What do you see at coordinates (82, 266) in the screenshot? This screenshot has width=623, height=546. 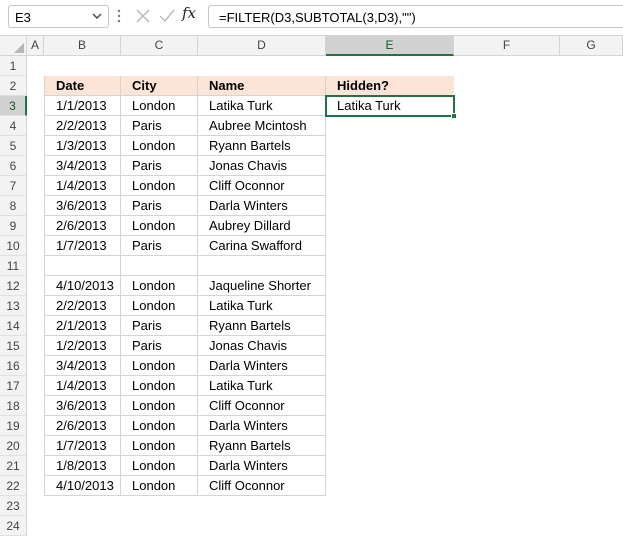 I see `cell-date` at bounding box center [82, 266].